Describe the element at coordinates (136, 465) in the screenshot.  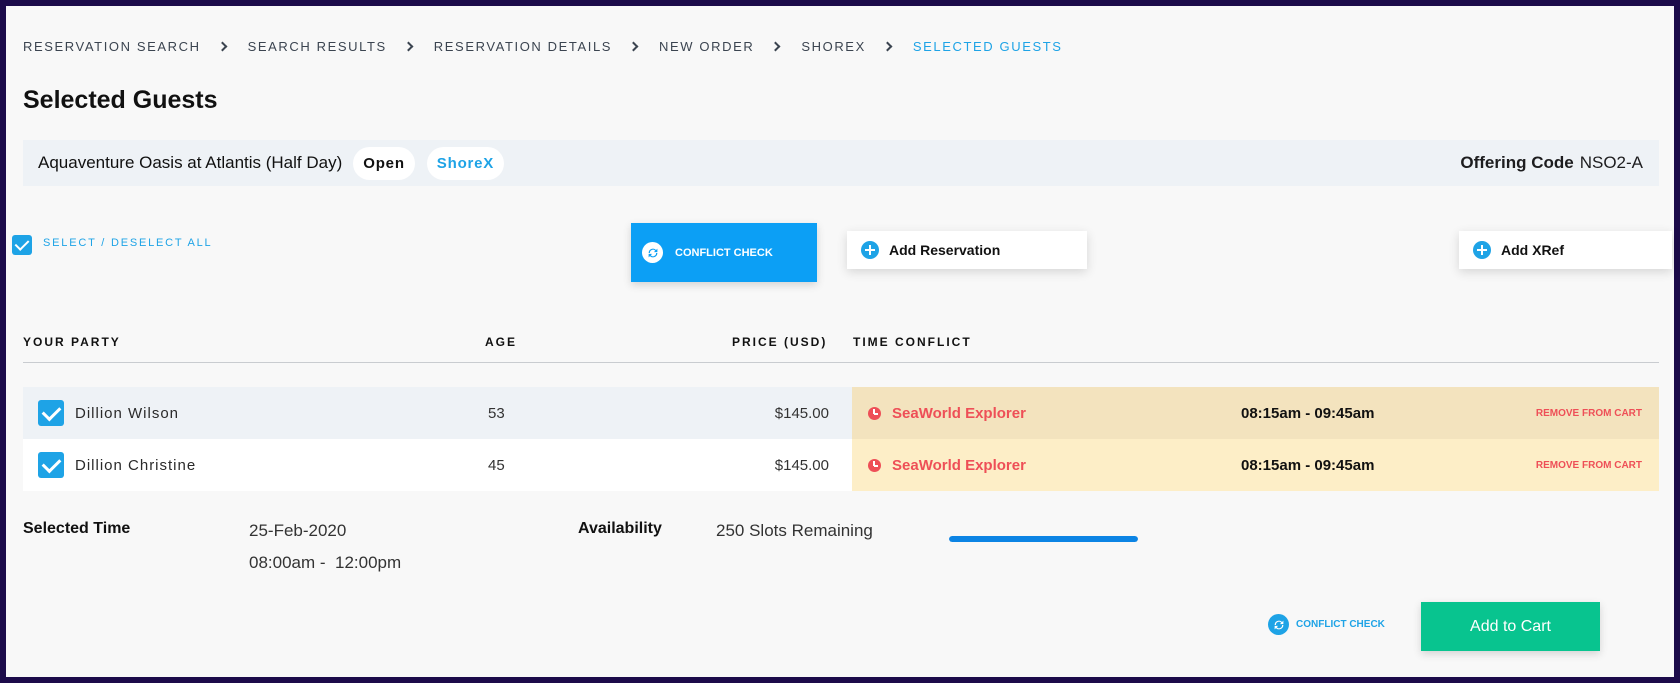
I see `guest-name: Dillion Christine` at that location.